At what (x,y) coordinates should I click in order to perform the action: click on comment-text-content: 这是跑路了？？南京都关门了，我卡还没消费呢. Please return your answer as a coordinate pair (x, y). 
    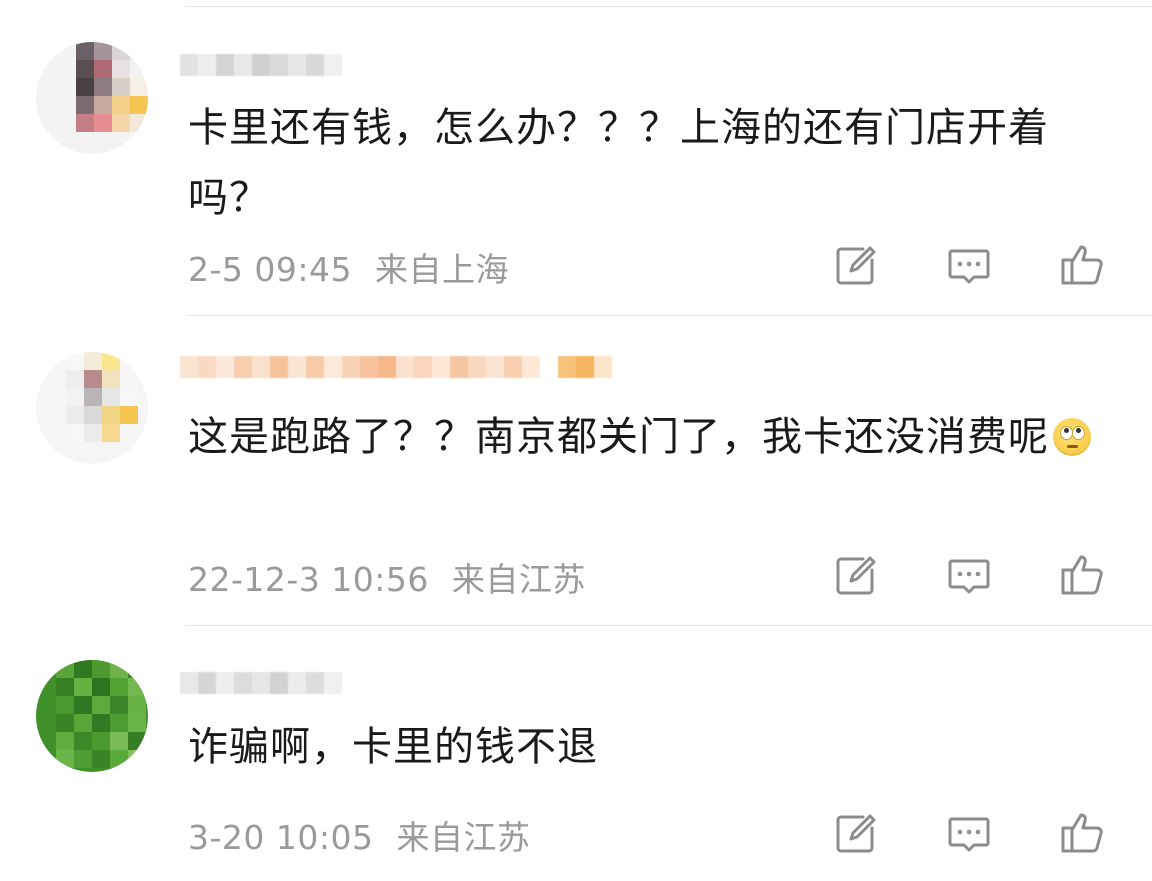
    Looking at the image, I should click on (618, 437).